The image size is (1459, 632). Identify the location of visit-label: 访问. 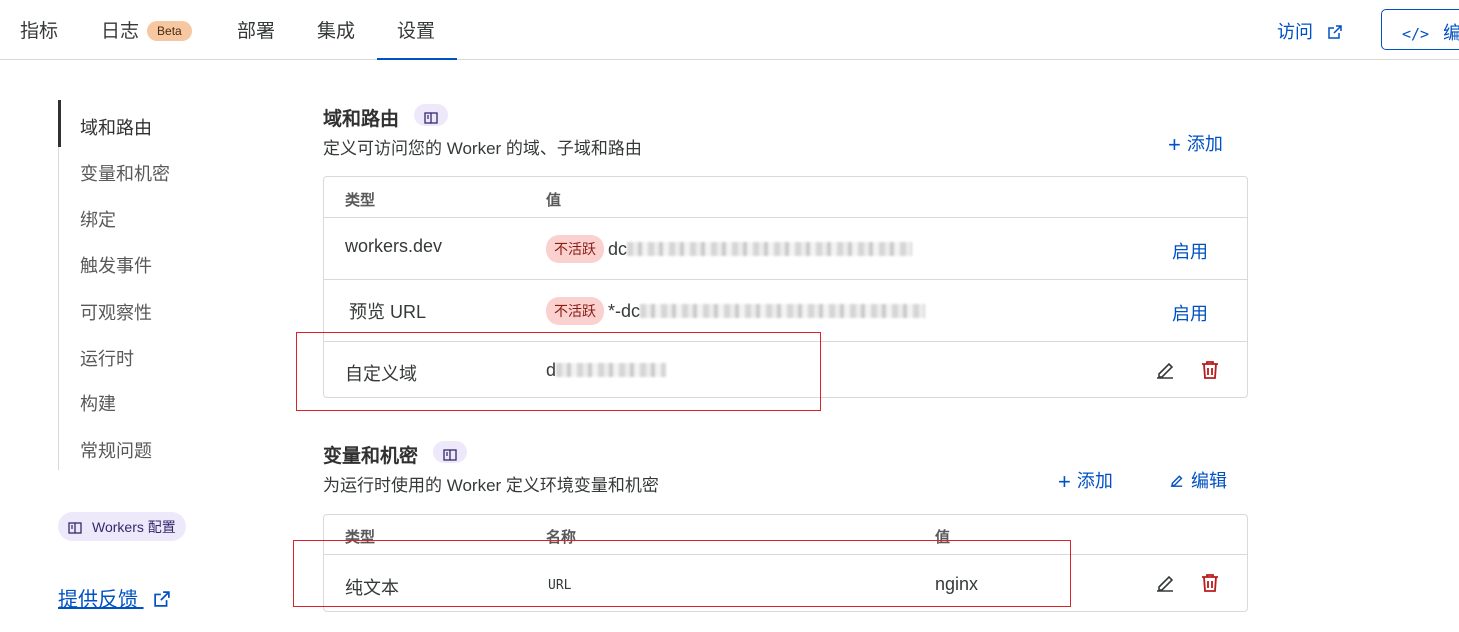
(1295, 32).